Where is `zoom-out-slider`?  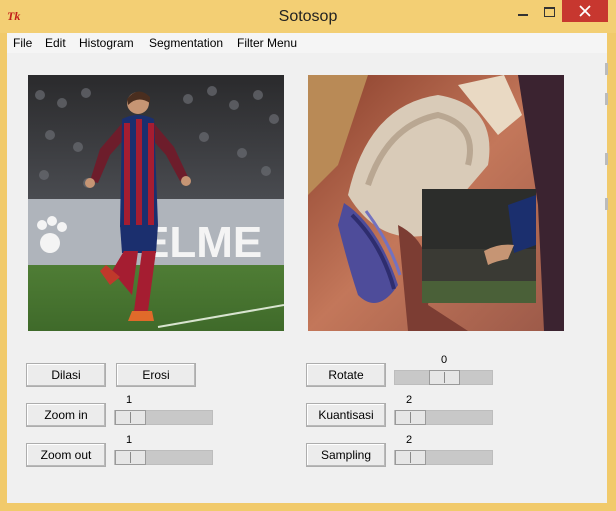
zoom-out-slider is located at coordinates (163, 457).